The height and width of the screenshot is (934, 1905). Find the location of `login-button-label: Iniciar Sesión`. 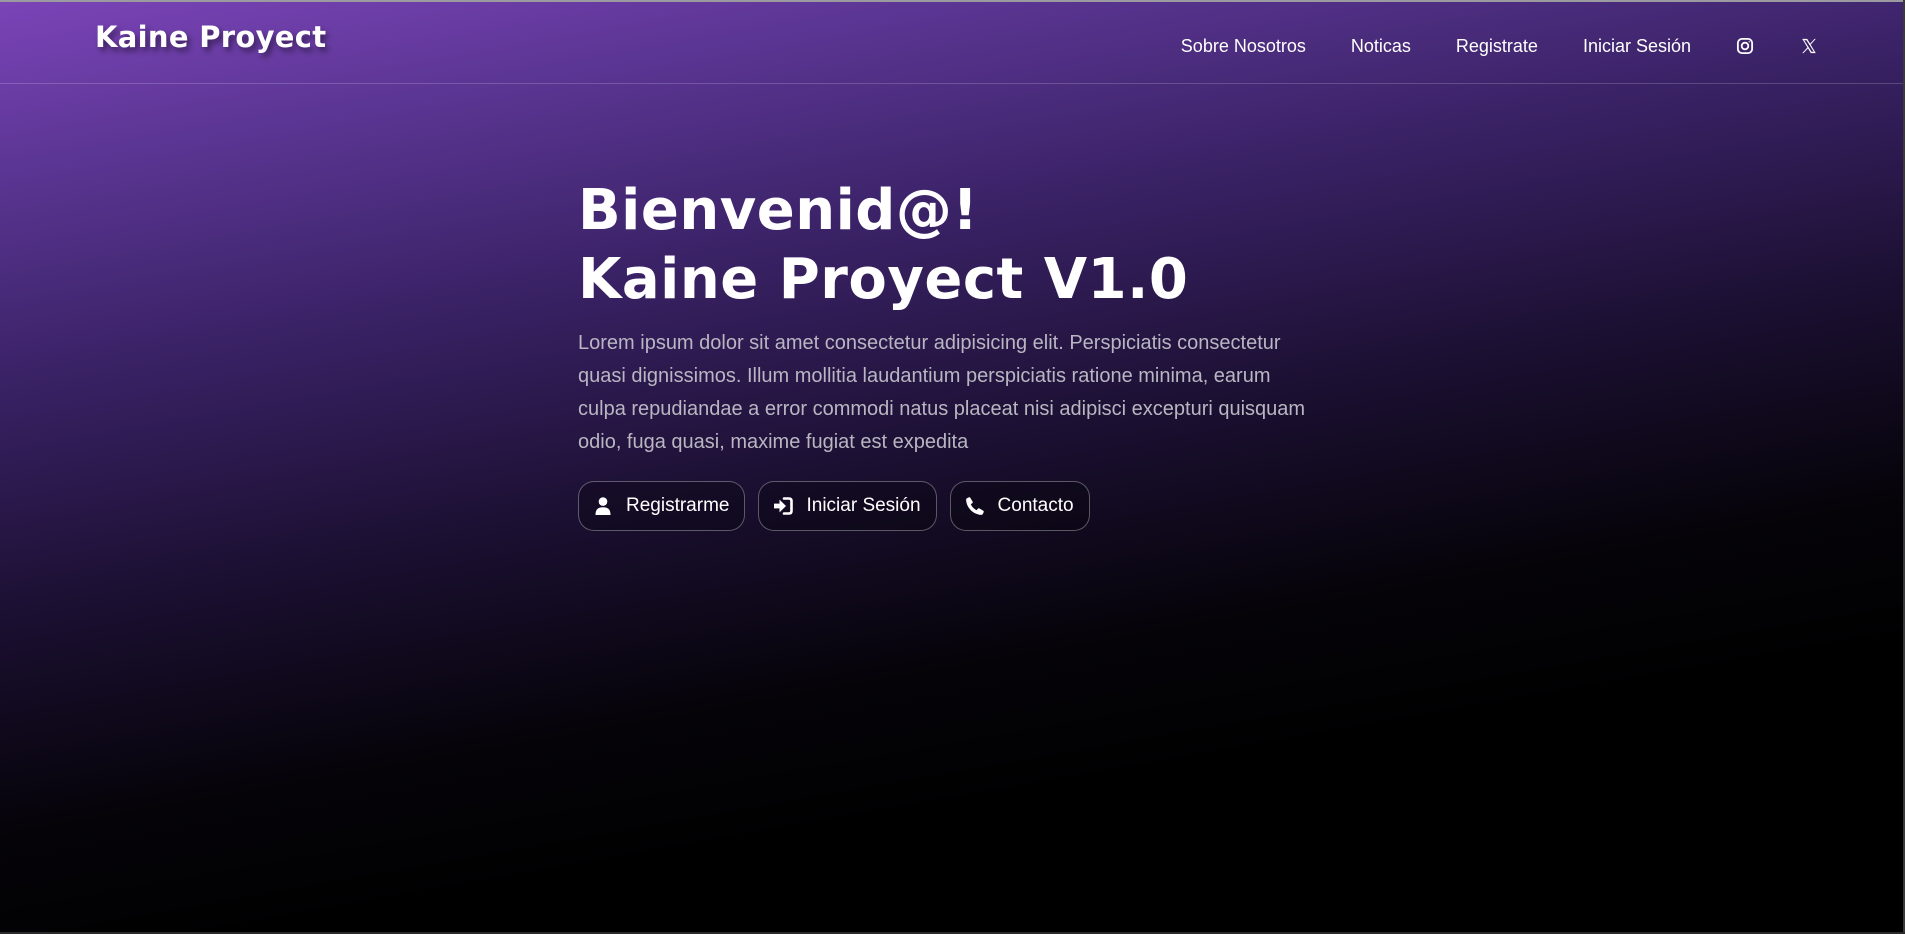

login-button-label: Iniciar Sesión is located at coordinates (863, 505).